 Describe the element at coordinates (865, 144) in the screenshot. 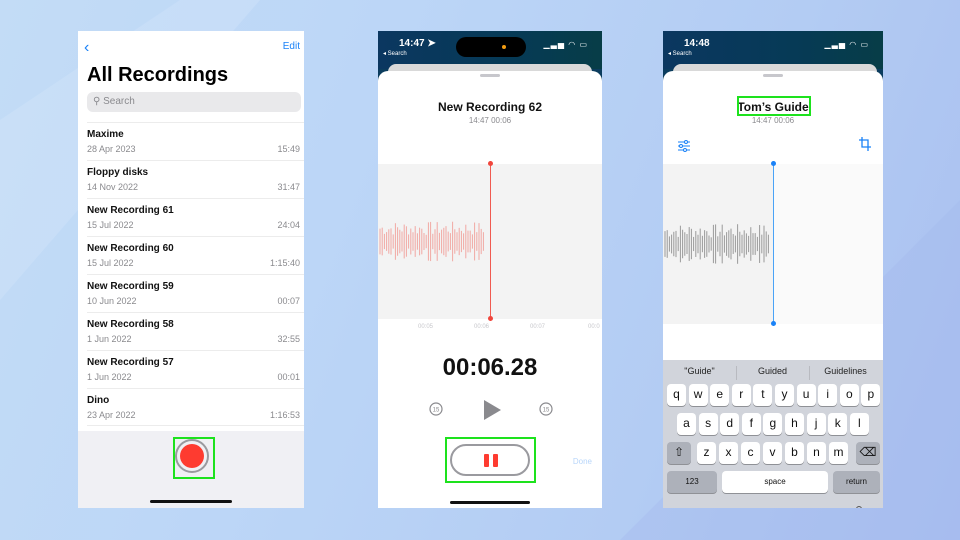

I see `trim-crop-icon` at that location.